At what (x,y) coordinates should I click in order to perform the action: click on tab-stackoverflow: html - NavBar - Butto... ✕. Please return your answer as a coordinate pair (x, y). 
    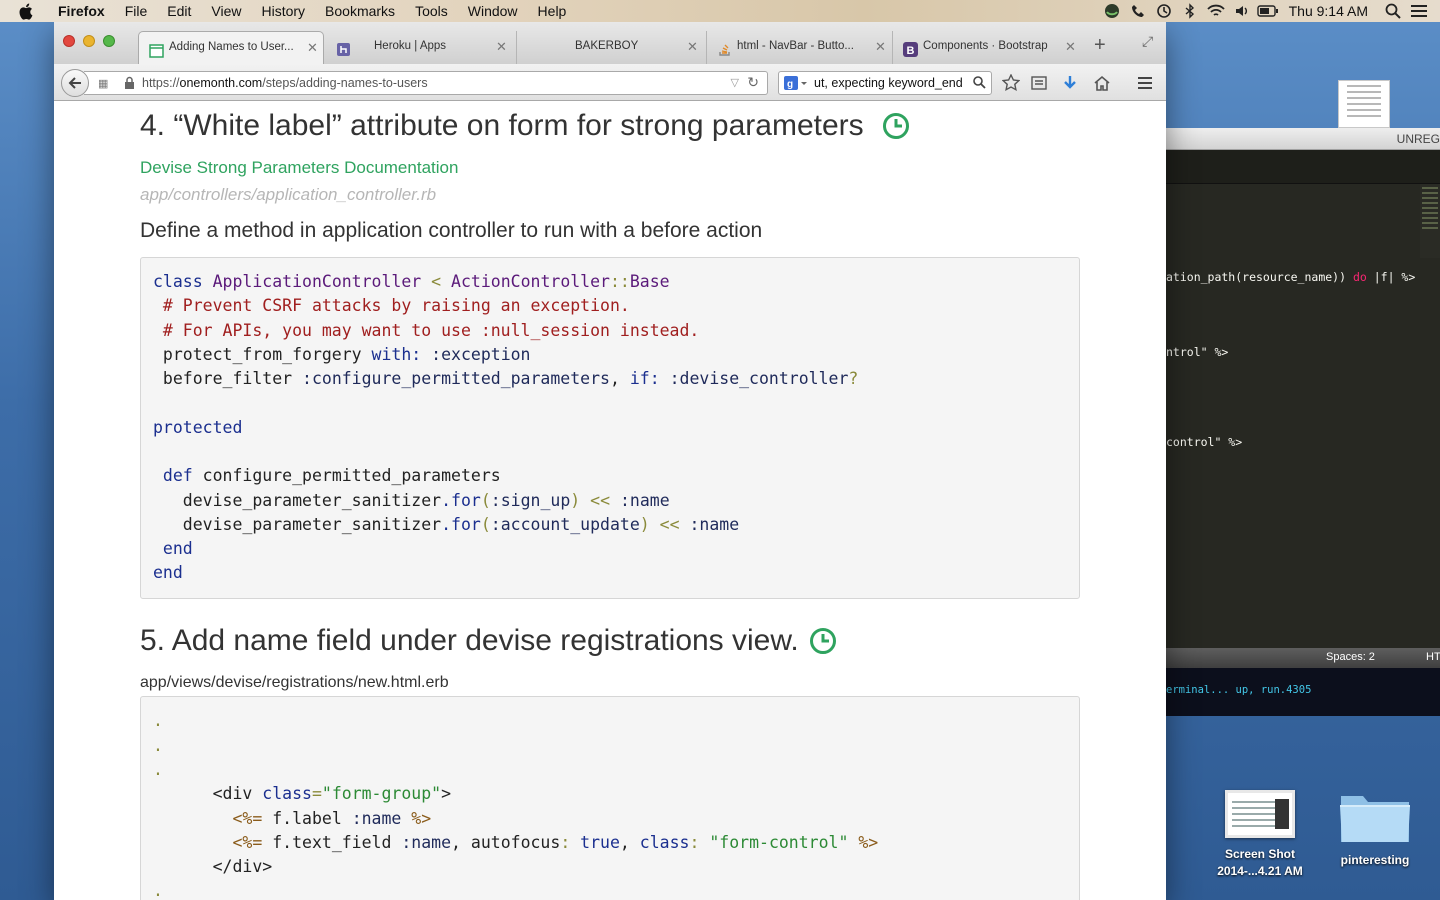
    Looking at the image, I should click on (799, 47).